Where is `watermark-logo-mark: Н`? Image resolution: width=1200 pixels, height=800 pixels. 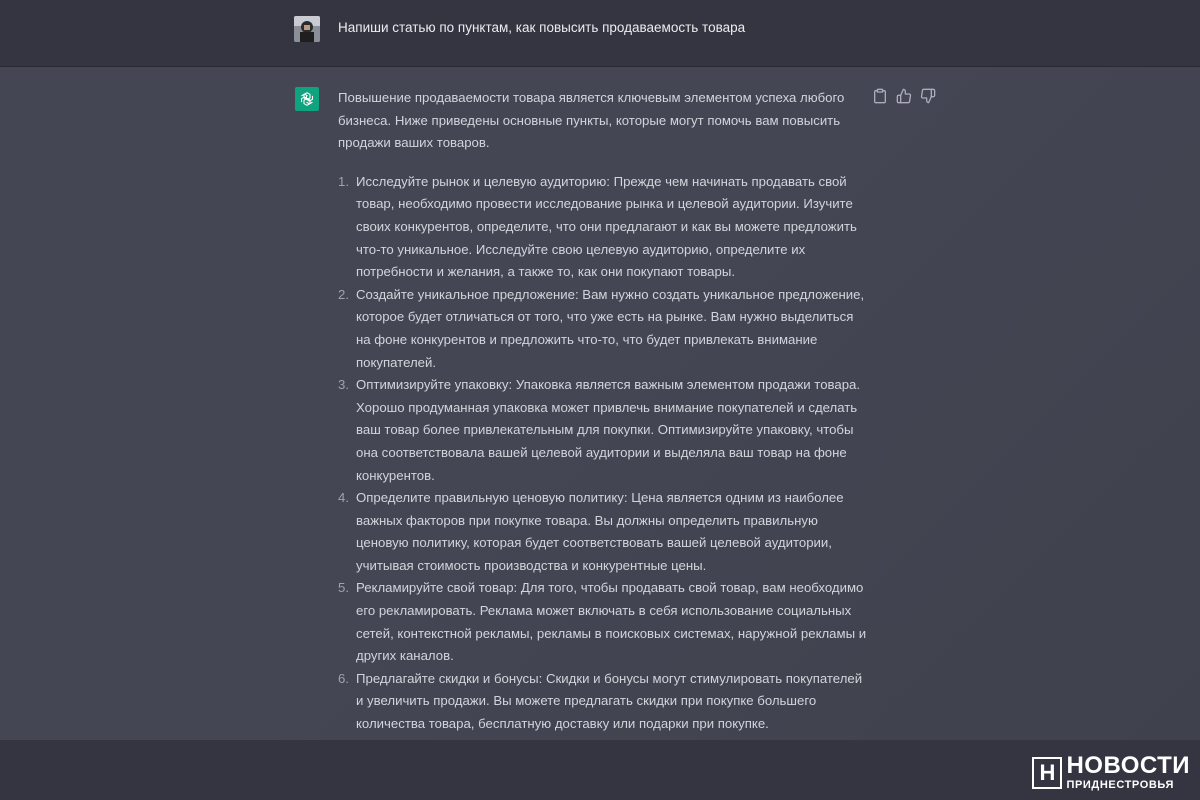 watermark-logo-mark: Н is located at coordinates (1047, 772).